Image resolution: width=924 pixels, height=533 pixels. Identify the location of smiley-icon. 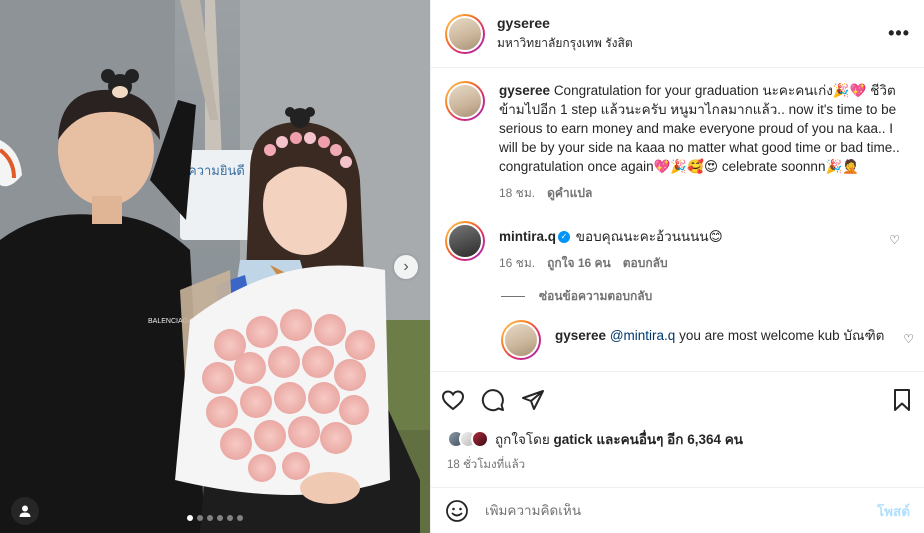
(457, 510).